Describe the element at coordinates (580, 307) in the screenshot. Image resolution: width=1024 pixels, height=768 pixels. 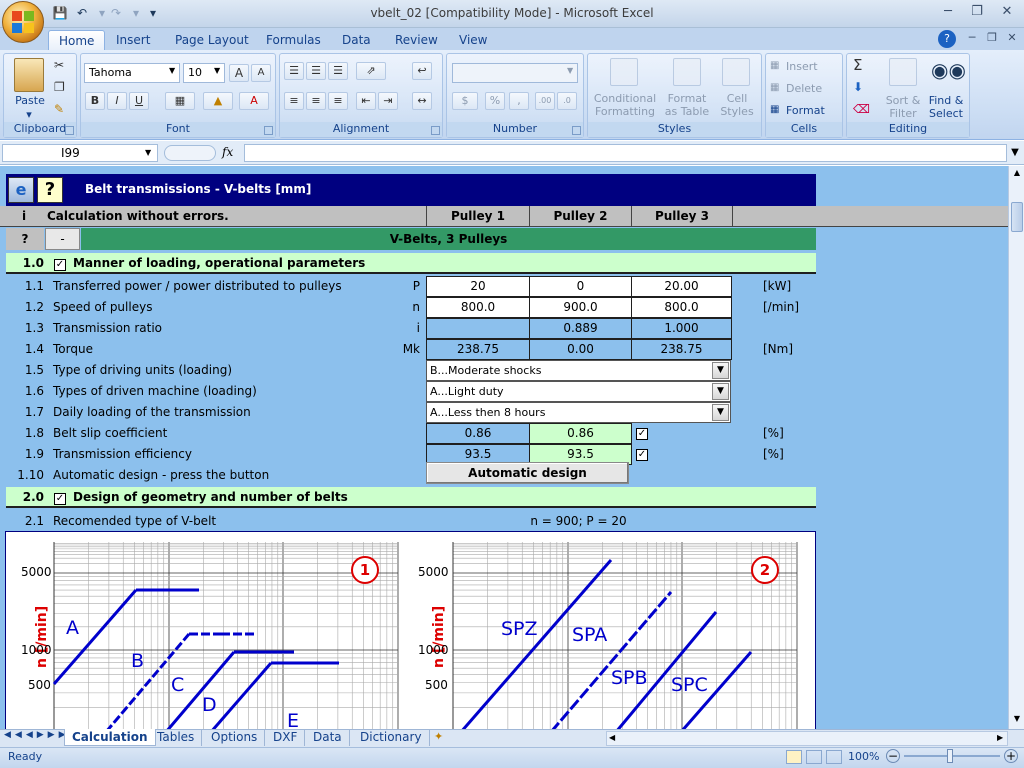
I see `speed-pulley-2: 900.0` at that location.